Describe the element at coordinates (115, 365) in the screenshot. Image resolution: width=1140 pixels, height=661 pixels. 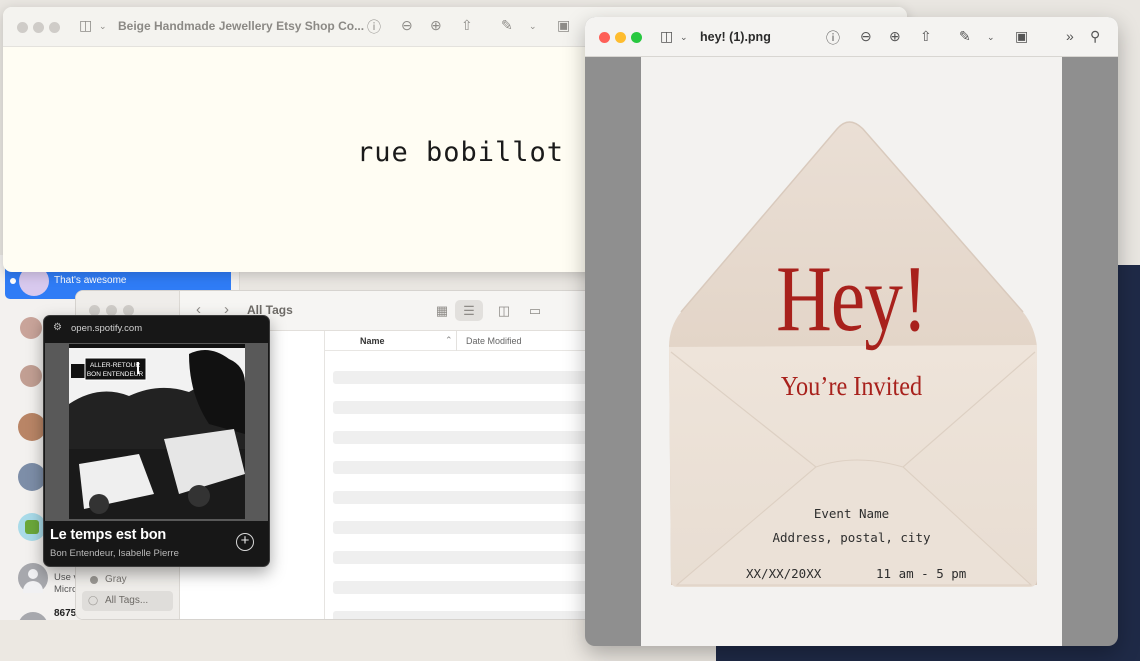
I see `art-sign-text: ALLER-RETOUR` at that location.